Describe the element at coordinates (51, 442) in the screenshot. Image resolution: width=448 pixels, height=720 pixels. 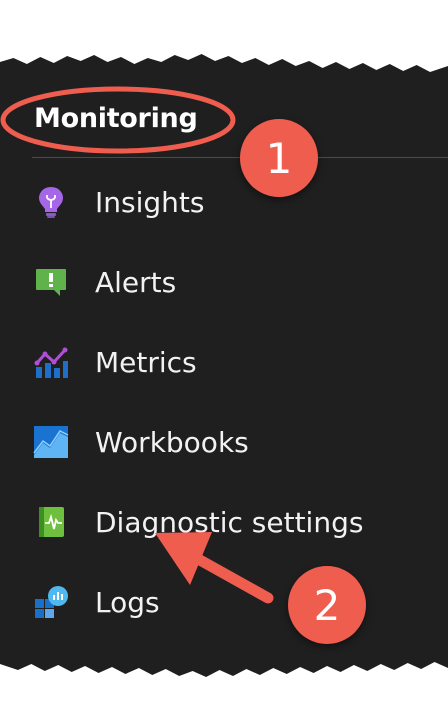
I see `workbooks-icon` at that location.